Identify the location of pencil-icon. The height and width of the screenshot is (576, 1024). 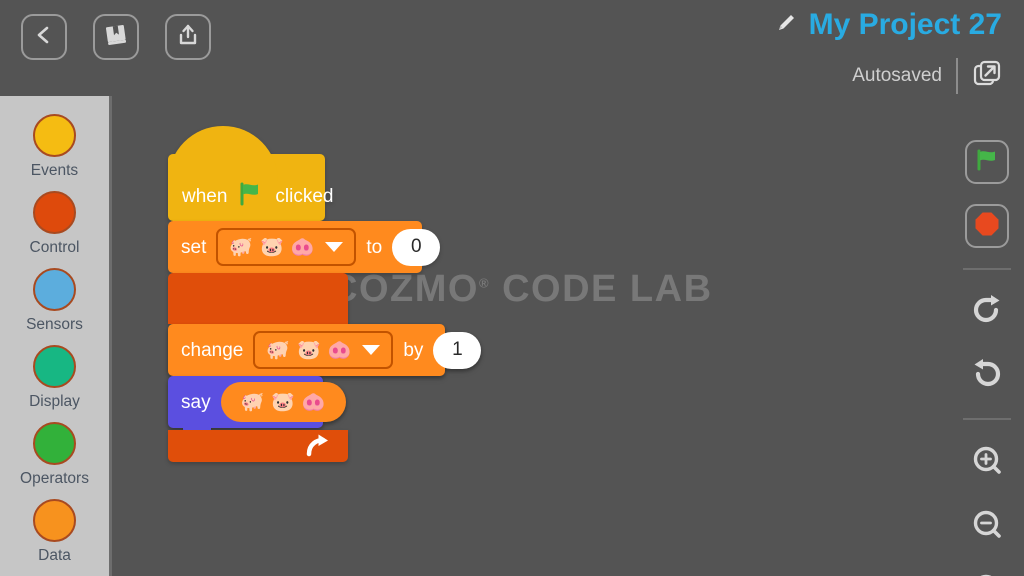
(786, 25).